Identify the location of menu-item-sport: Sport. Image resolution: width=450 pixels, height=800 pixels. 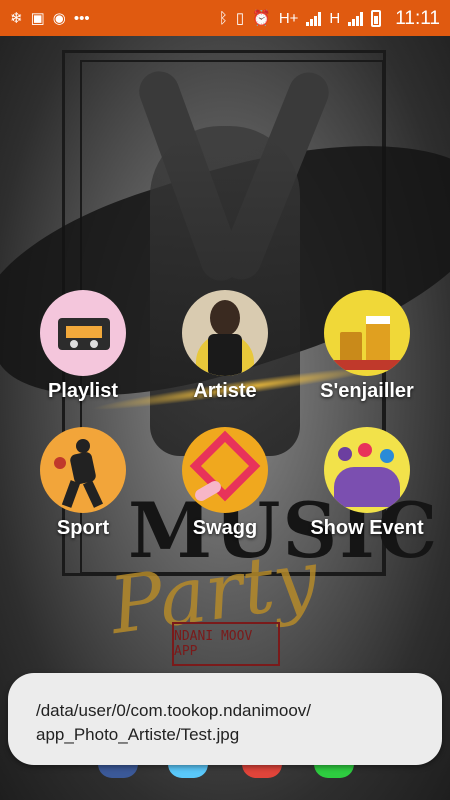
(83, 483).